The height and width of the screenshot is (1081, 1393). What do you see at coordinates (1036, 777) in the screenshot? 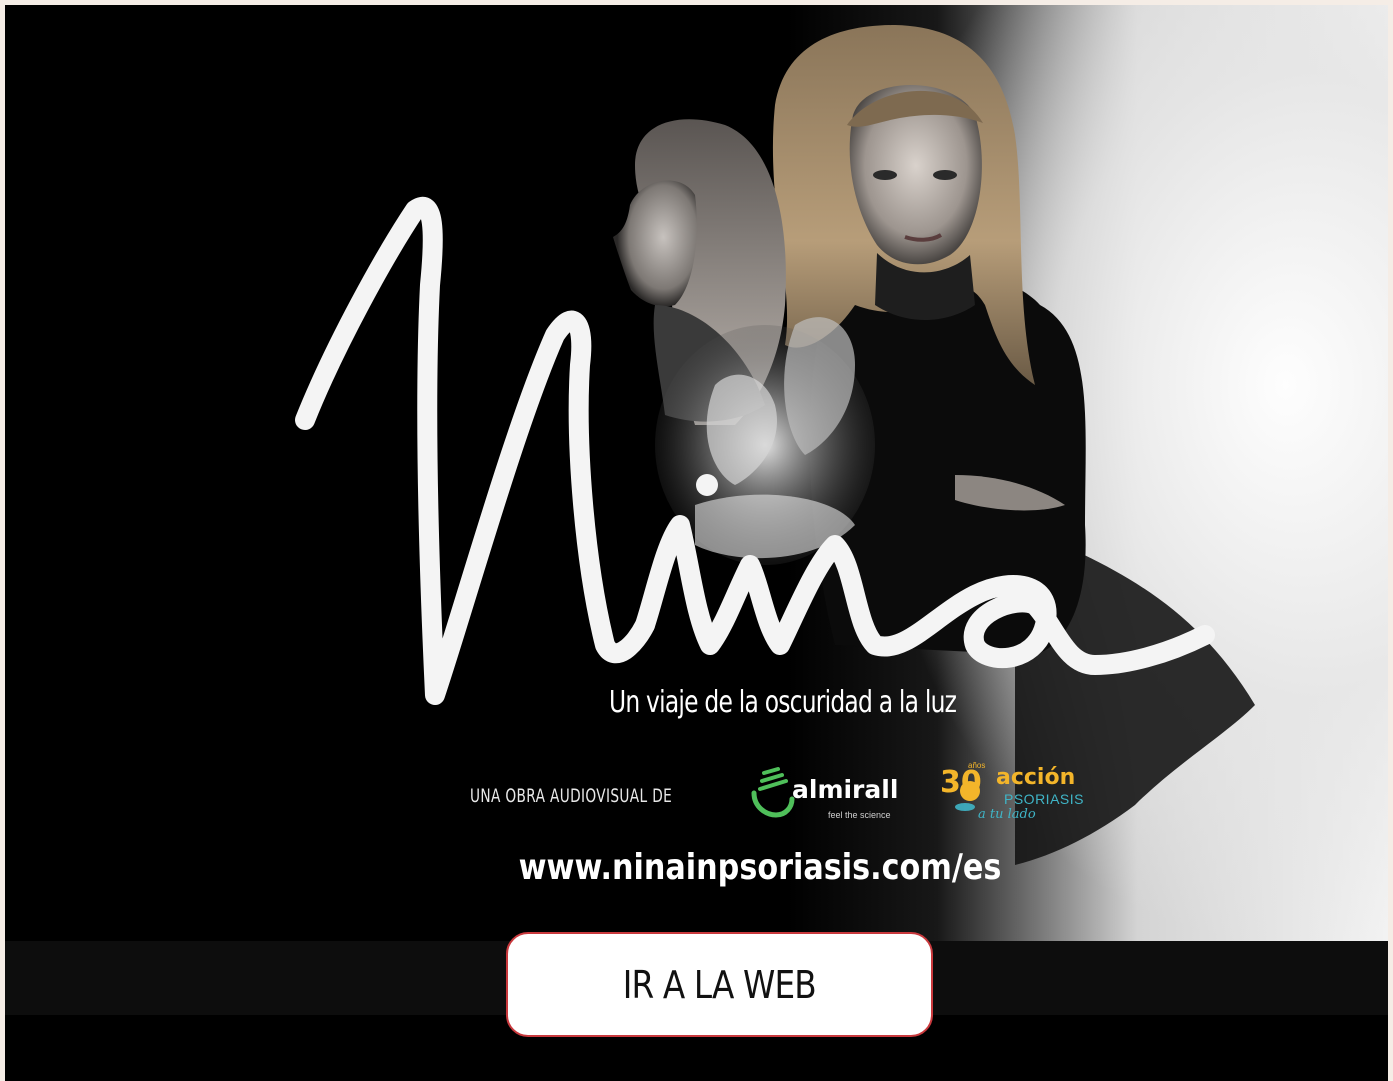
I see `accion-logo-name: acción` at bounding box center [1036, 777].